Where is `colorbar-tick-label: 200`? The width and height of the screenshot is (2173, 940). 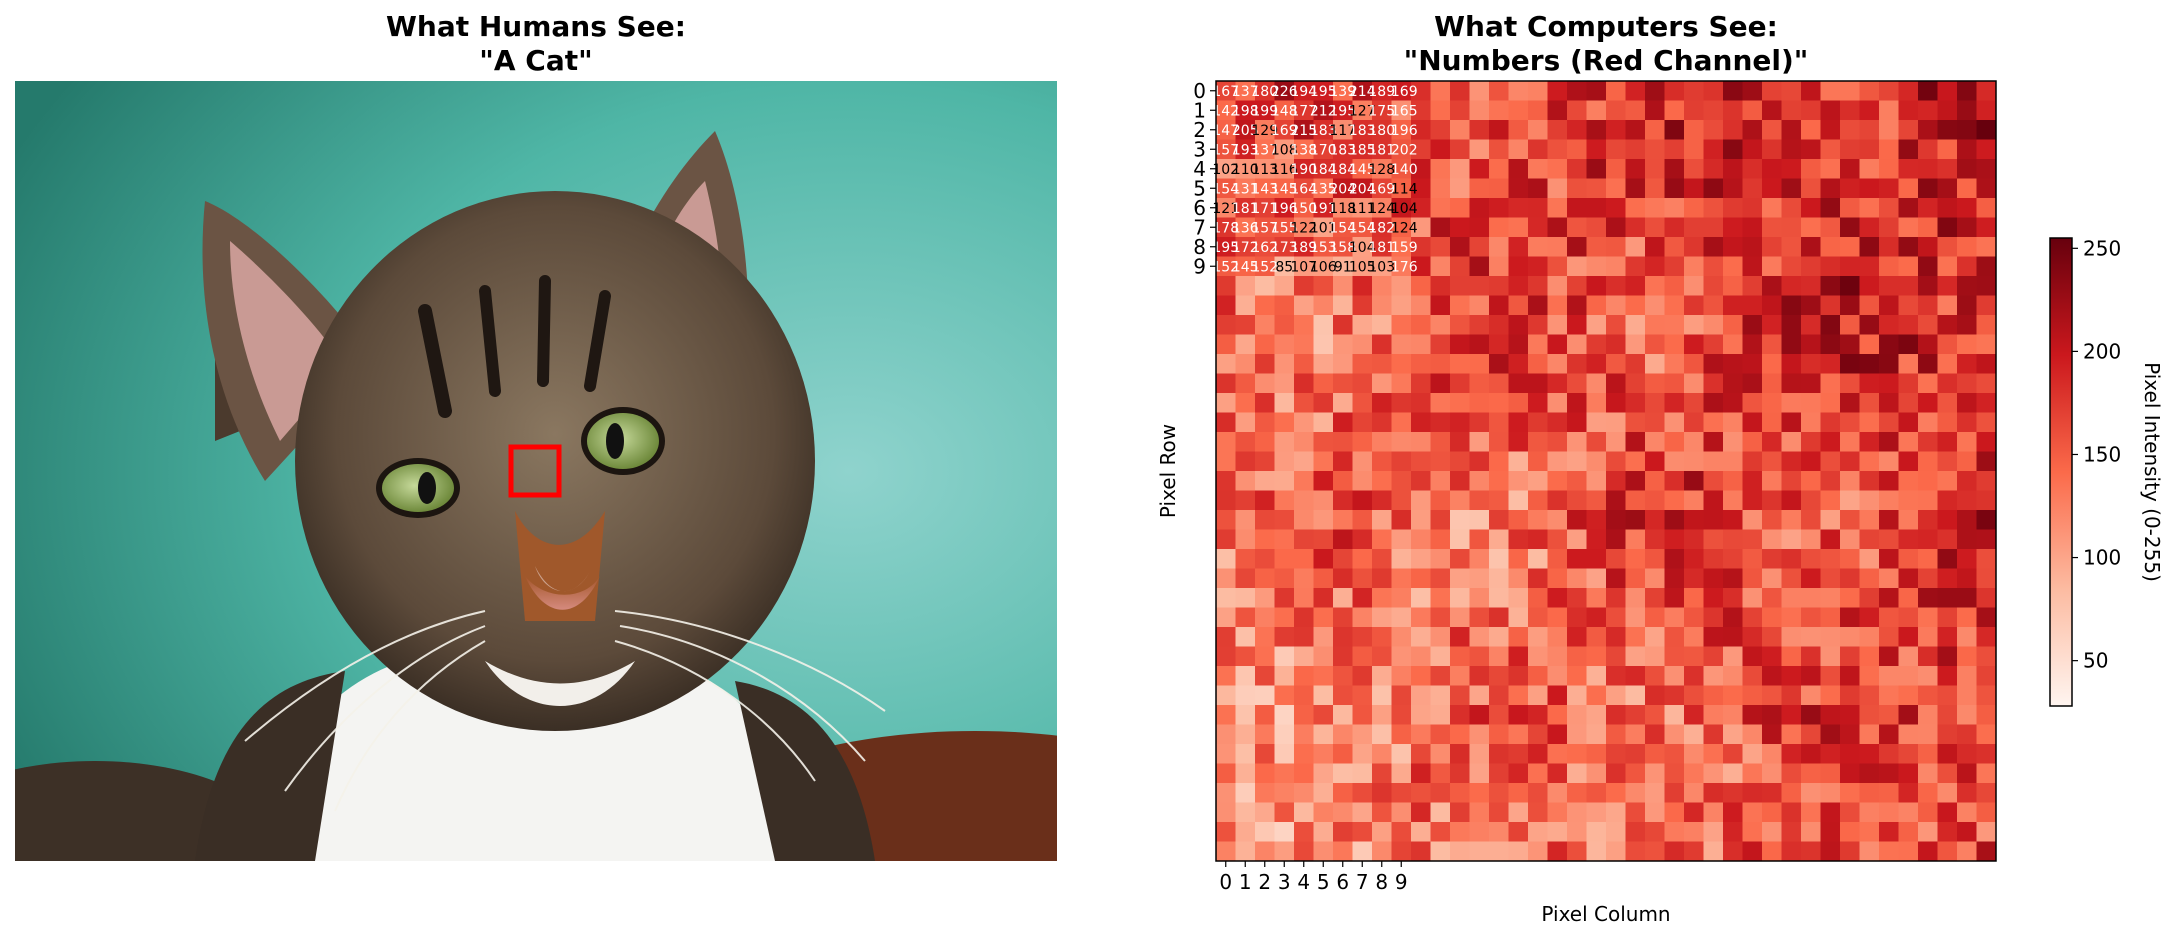 colorbar-tick-label: 200 is located at coordinates (2102, 351).